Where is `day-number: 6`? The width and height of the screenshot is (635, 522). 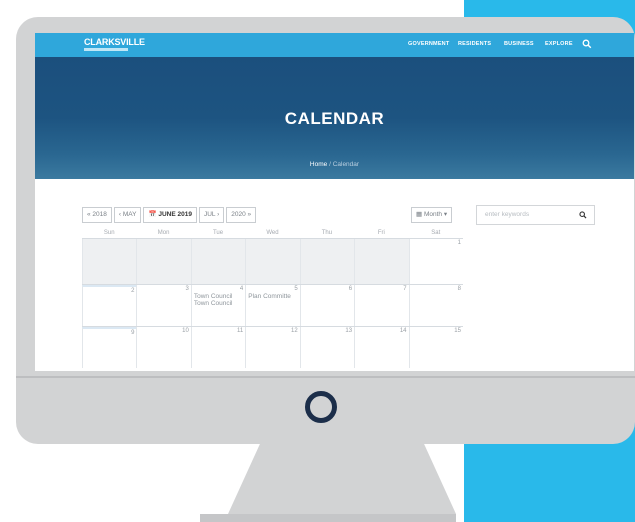
day-number: 6 is located at coordinates (350, 289).